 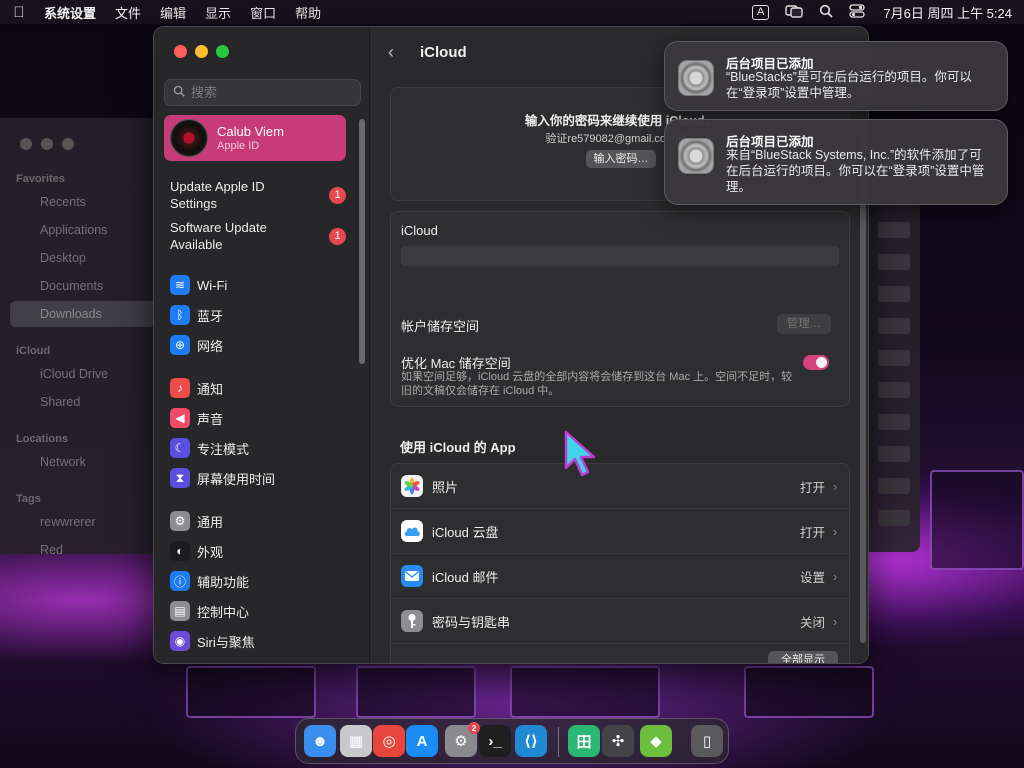 I want to click on app-row-photos: 照片 打开 ›, so click(x=620, y=486).